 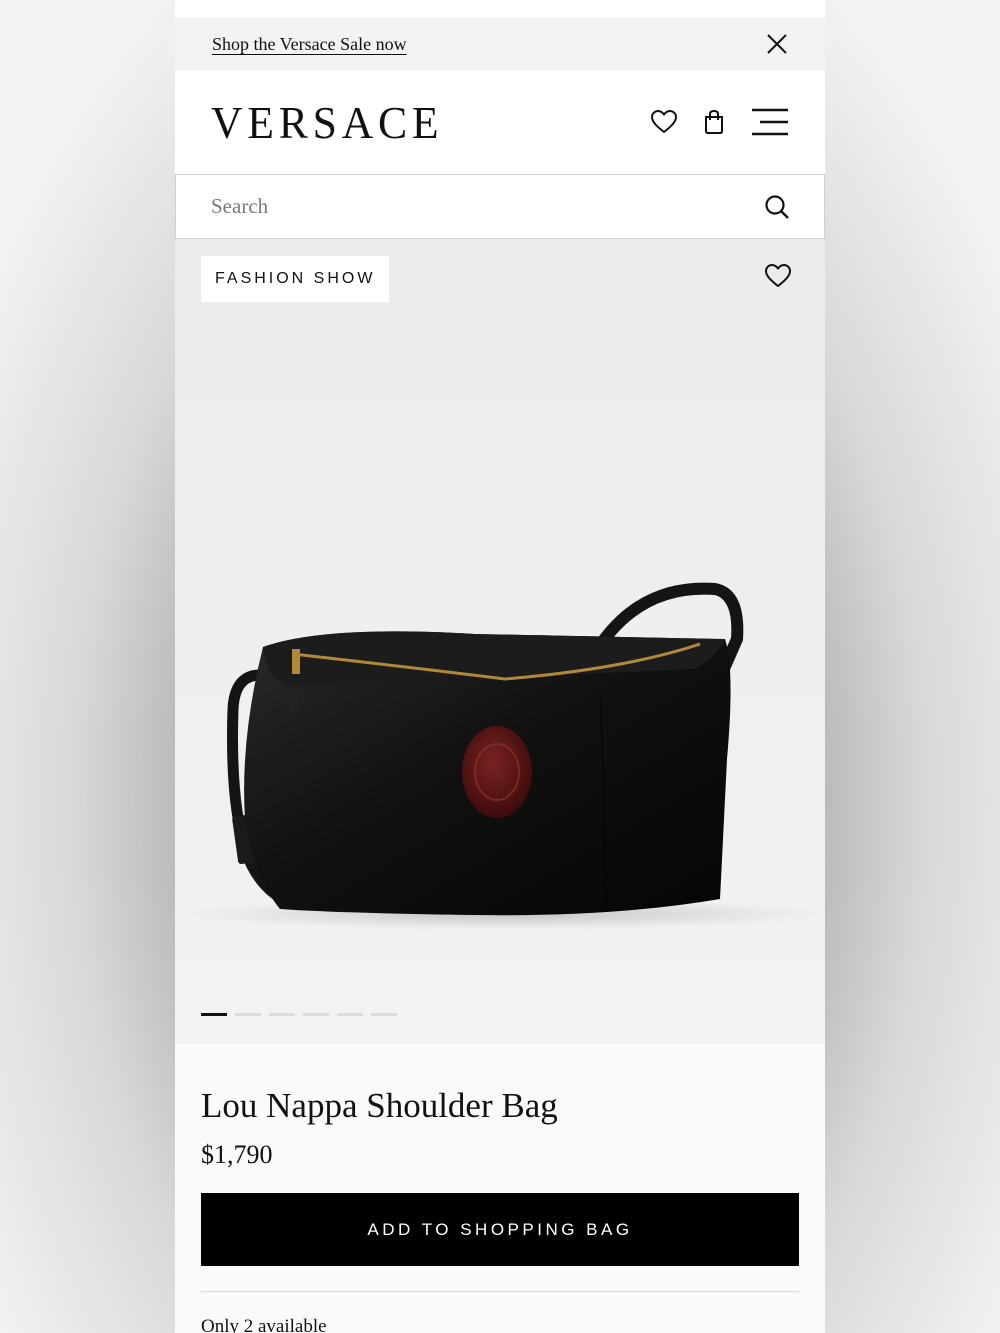 I want to click on header-icons, so click(x=720, y=122).